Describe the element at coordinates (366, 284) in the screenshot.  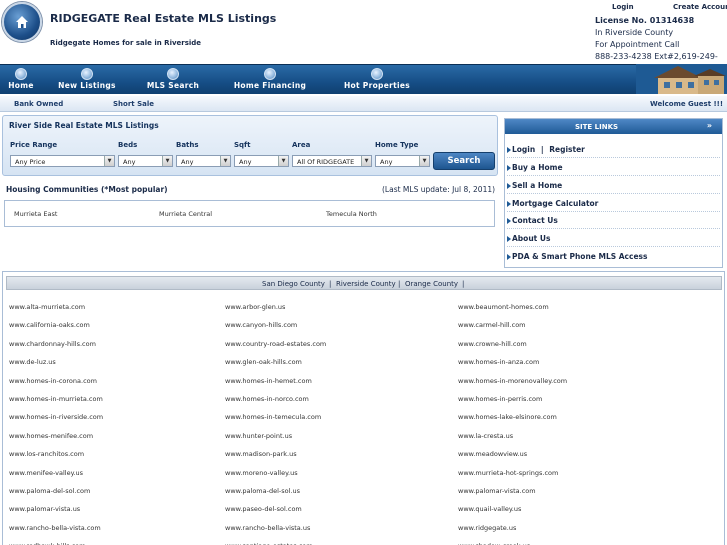
I see `county-link-riverside: Riverside County` at that location.